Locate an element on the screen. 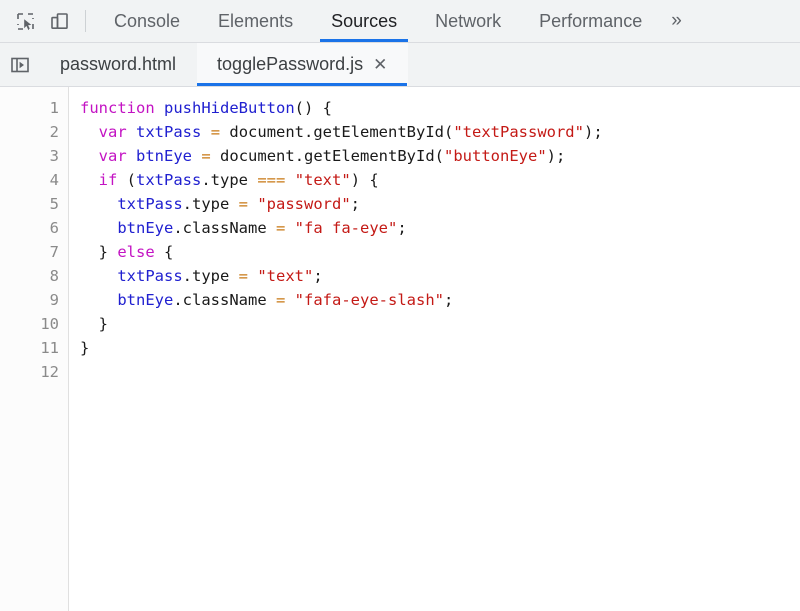  close-icon: ✕ is located at coordinates (380, 64).